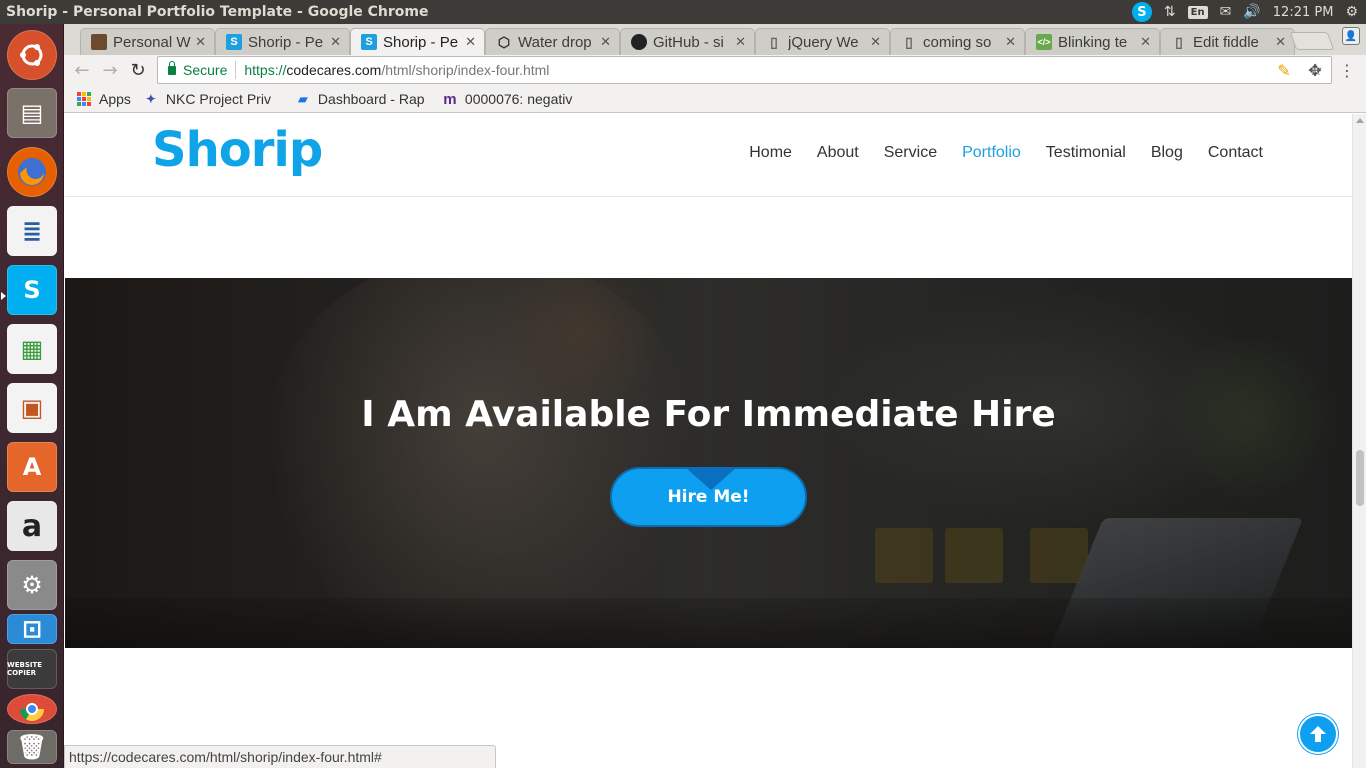  I want to click on url-host: codecares.com, so click(334, 70).